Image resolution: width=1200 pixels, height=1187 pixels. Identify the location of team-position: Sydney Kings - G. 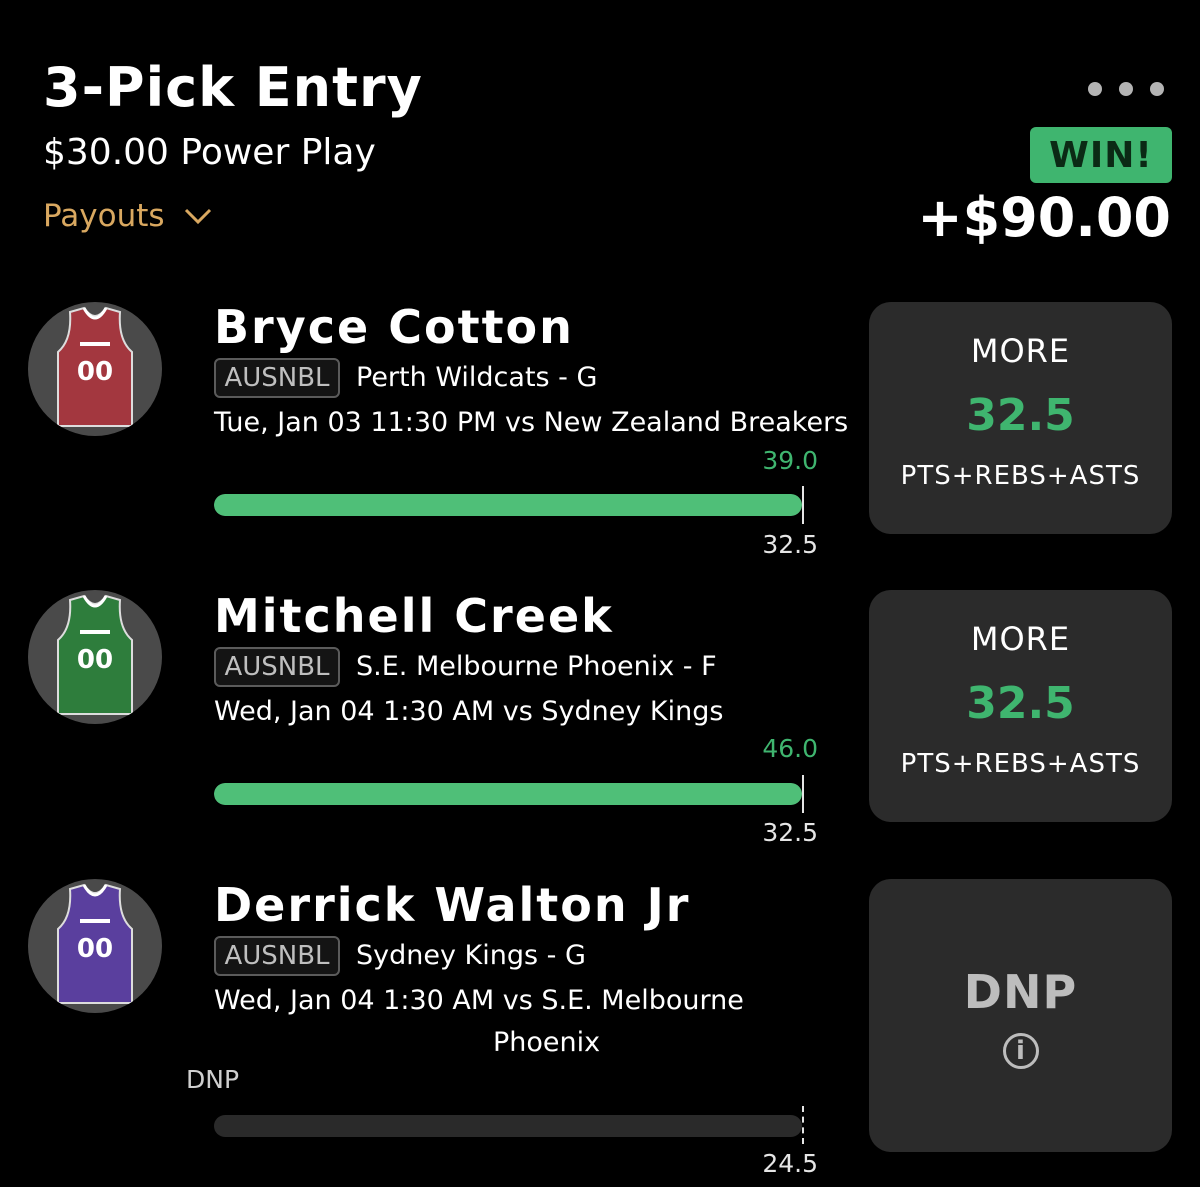
(471, 955).